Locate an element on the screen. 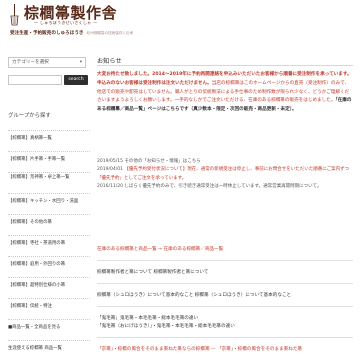 The image size is (360, 360). news-date: 2019/05/15 is located at coordinates (110, 161).